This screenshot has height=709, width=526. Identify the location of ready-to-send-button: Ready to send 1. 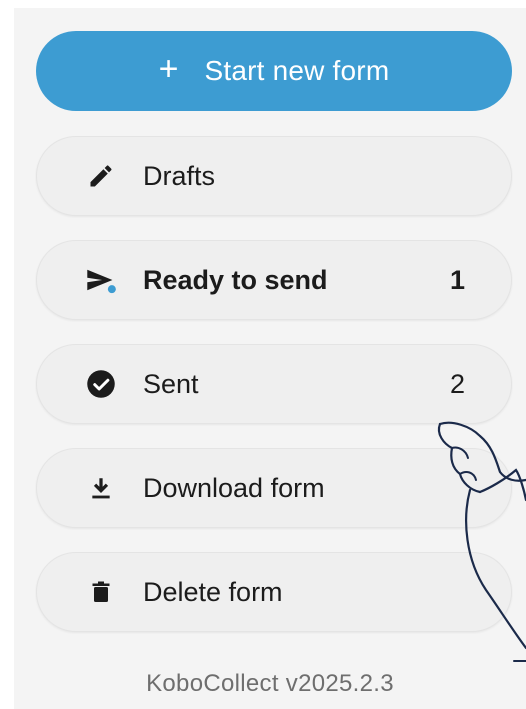
(274, 280).